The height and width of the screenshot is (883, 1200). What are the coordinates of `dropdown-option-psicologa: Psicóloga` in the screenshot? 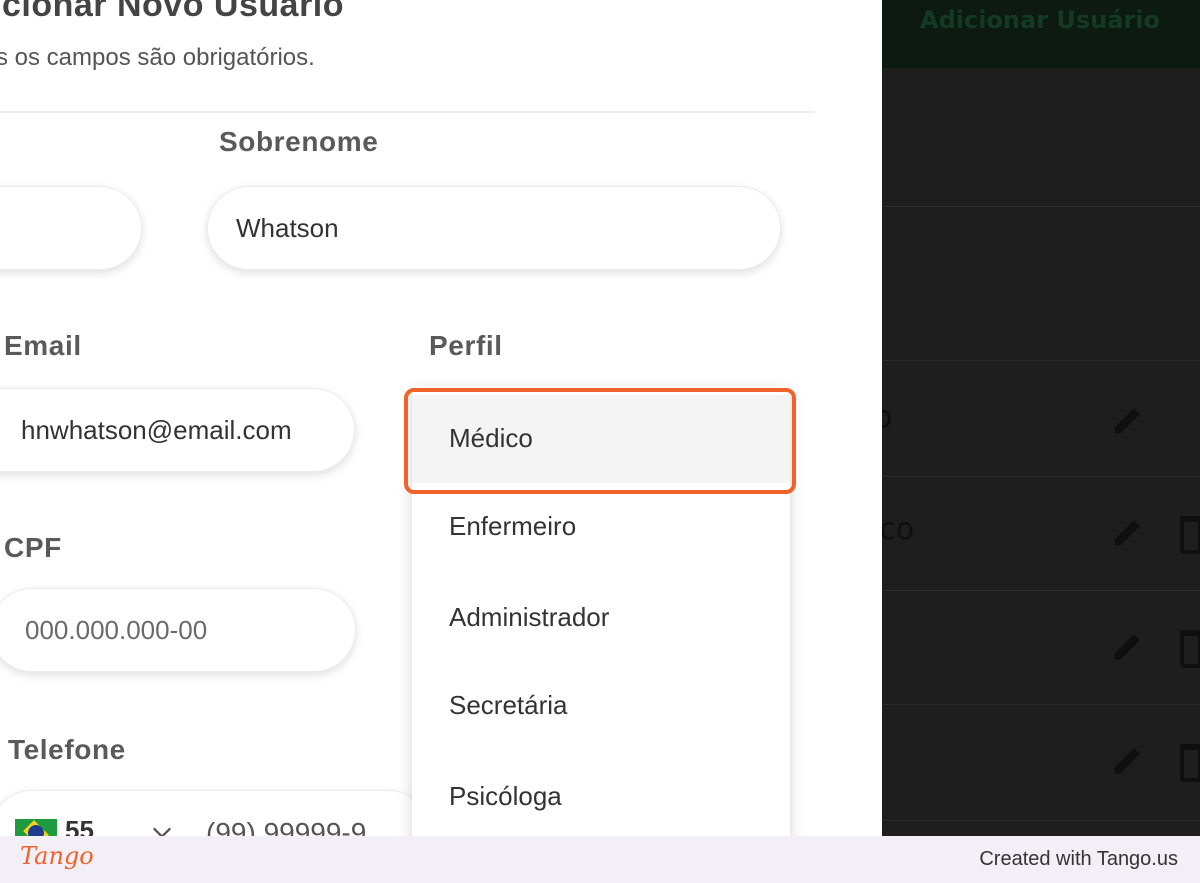 It's located at (601, 794).